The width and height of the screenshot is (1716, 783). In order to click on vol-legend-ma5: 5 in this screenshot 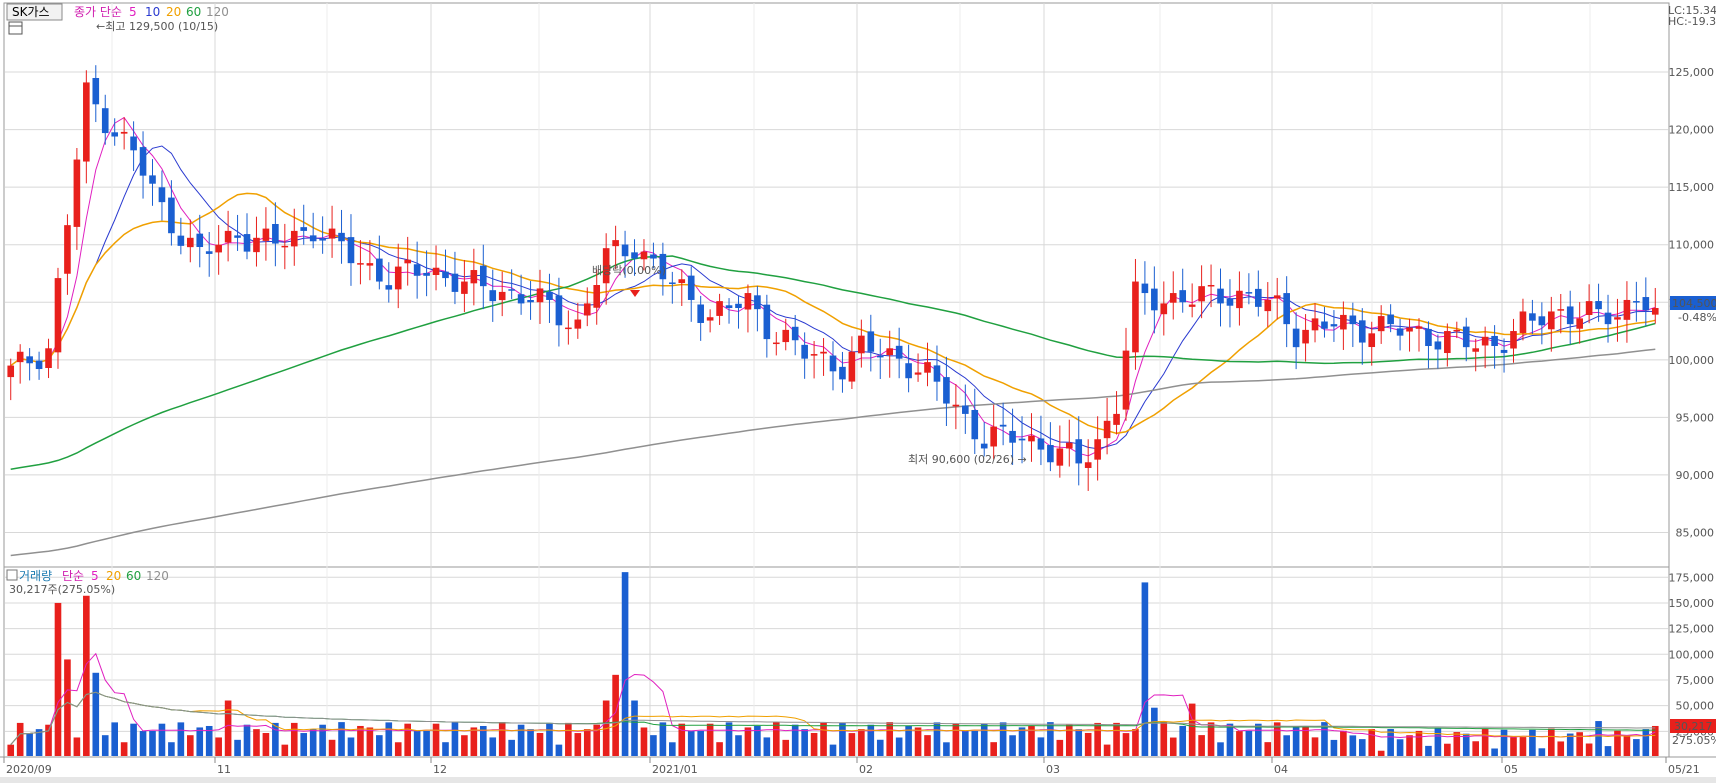, I will do `click(95, 576)`.